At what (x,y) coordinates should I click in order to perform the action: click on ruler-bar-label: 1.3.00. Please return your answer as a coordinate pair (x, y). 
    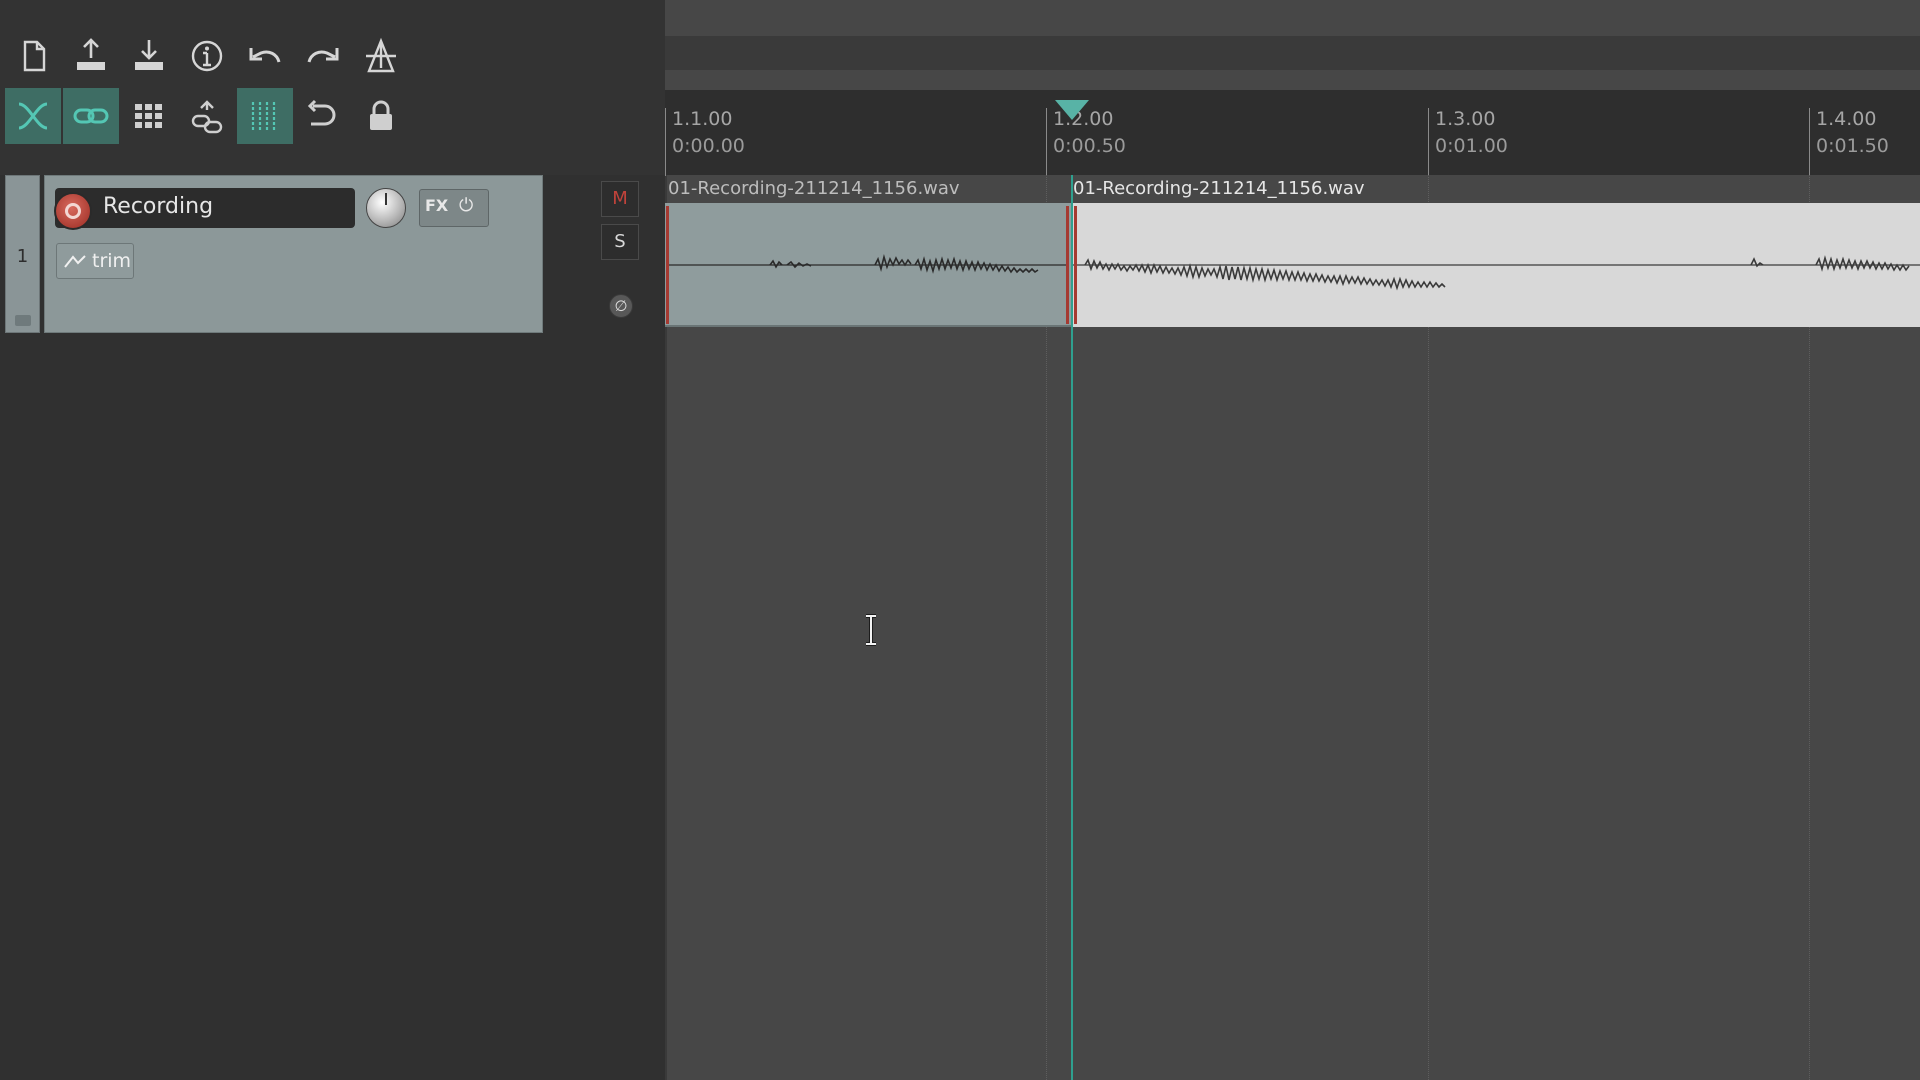
    Looking at the image, I should click on (1465, 119).